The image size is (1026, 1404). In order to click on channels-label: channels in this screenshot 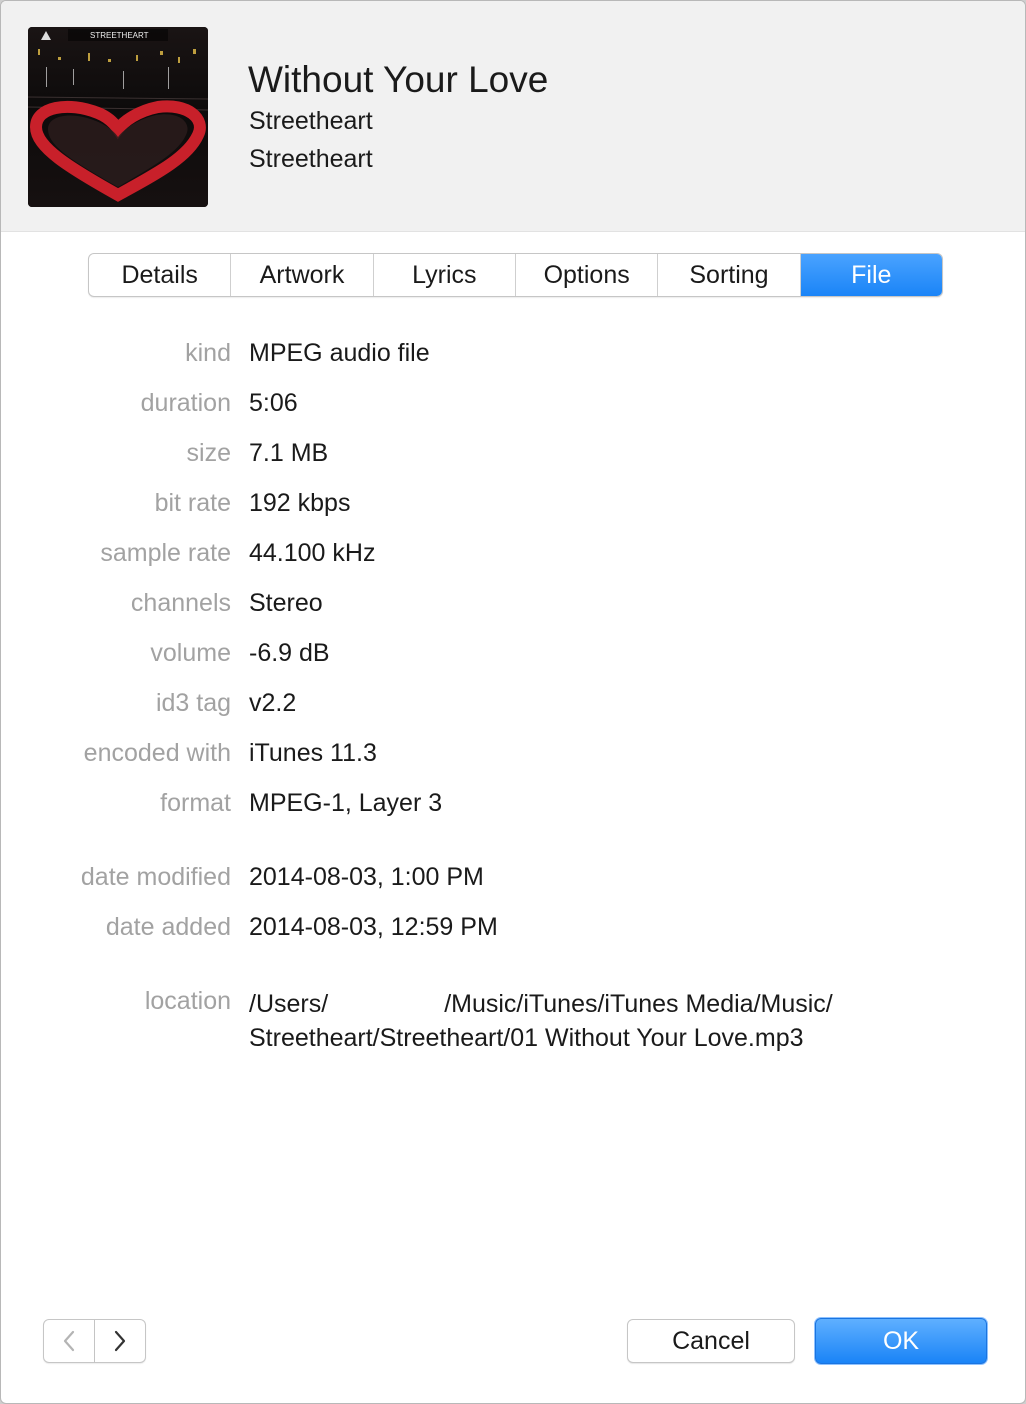, I will do `click(180, 603)`.